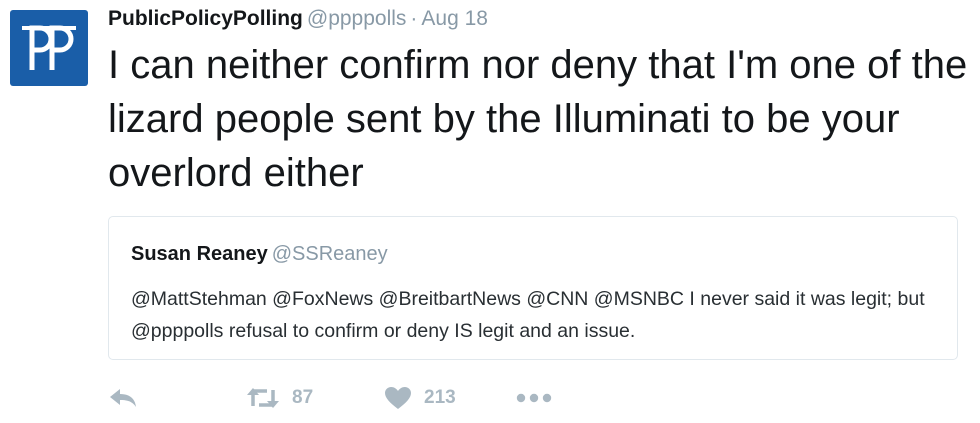 The image size is (980, 423). Describe the element at coordinates (454, 18) in the screenshot. I see `tweet-date: Aug 18` at that location.